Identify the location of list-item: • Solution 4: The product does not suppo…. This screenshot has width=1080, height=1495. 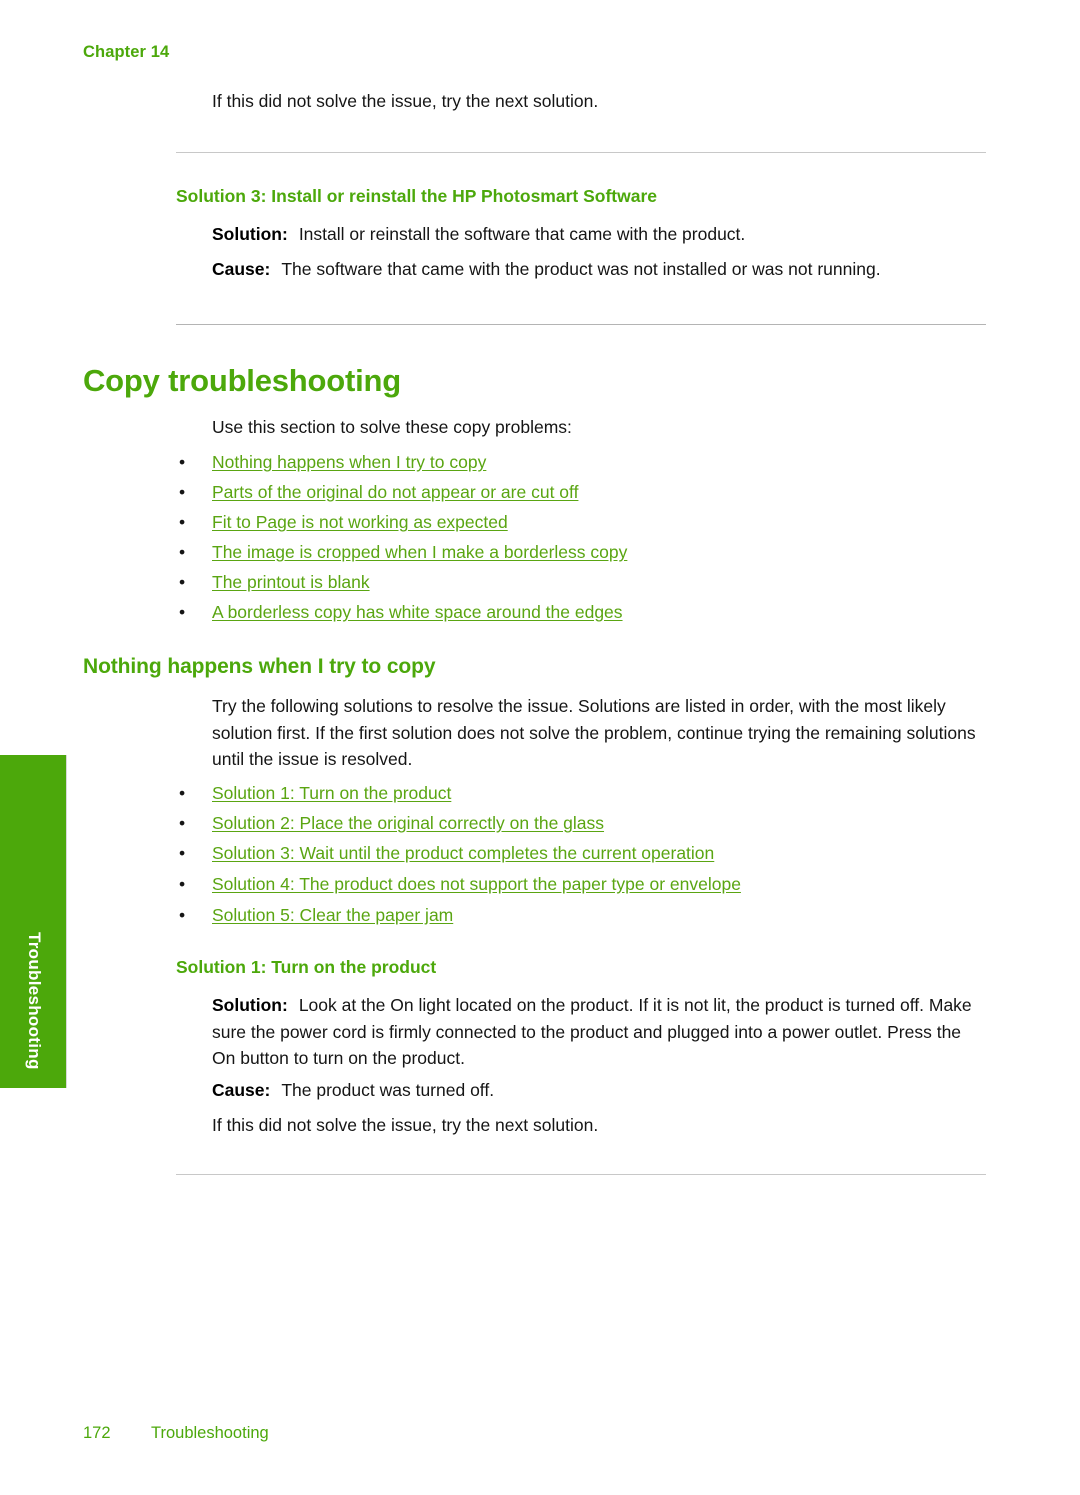
(500, 884).